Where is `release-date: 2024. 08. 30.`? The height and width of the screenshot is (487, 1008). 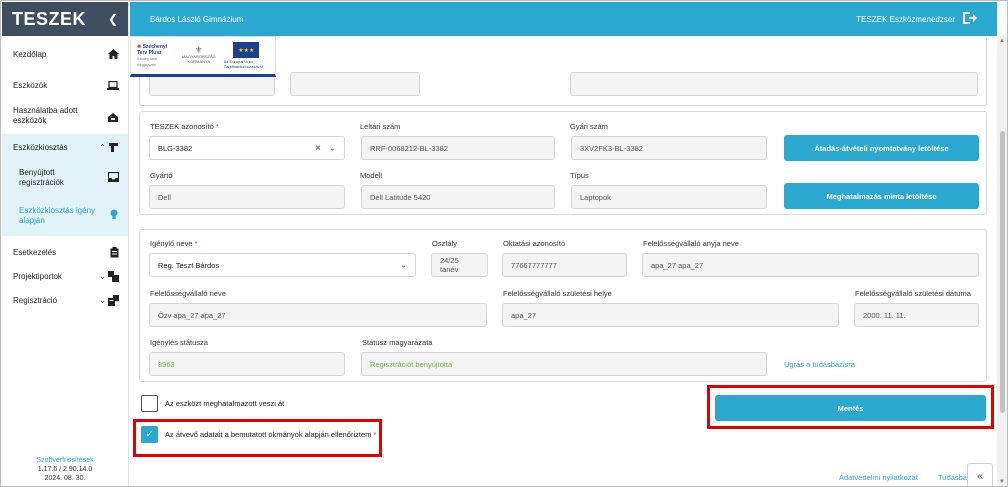 release-date: 2024. 08. 30. is located at coordinates (65, 478).